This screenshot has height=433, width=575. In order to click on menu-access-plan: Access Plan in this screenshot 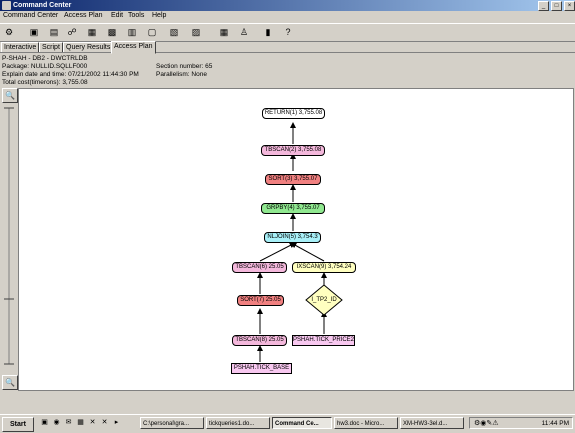, I will do `click(83, 16)`.